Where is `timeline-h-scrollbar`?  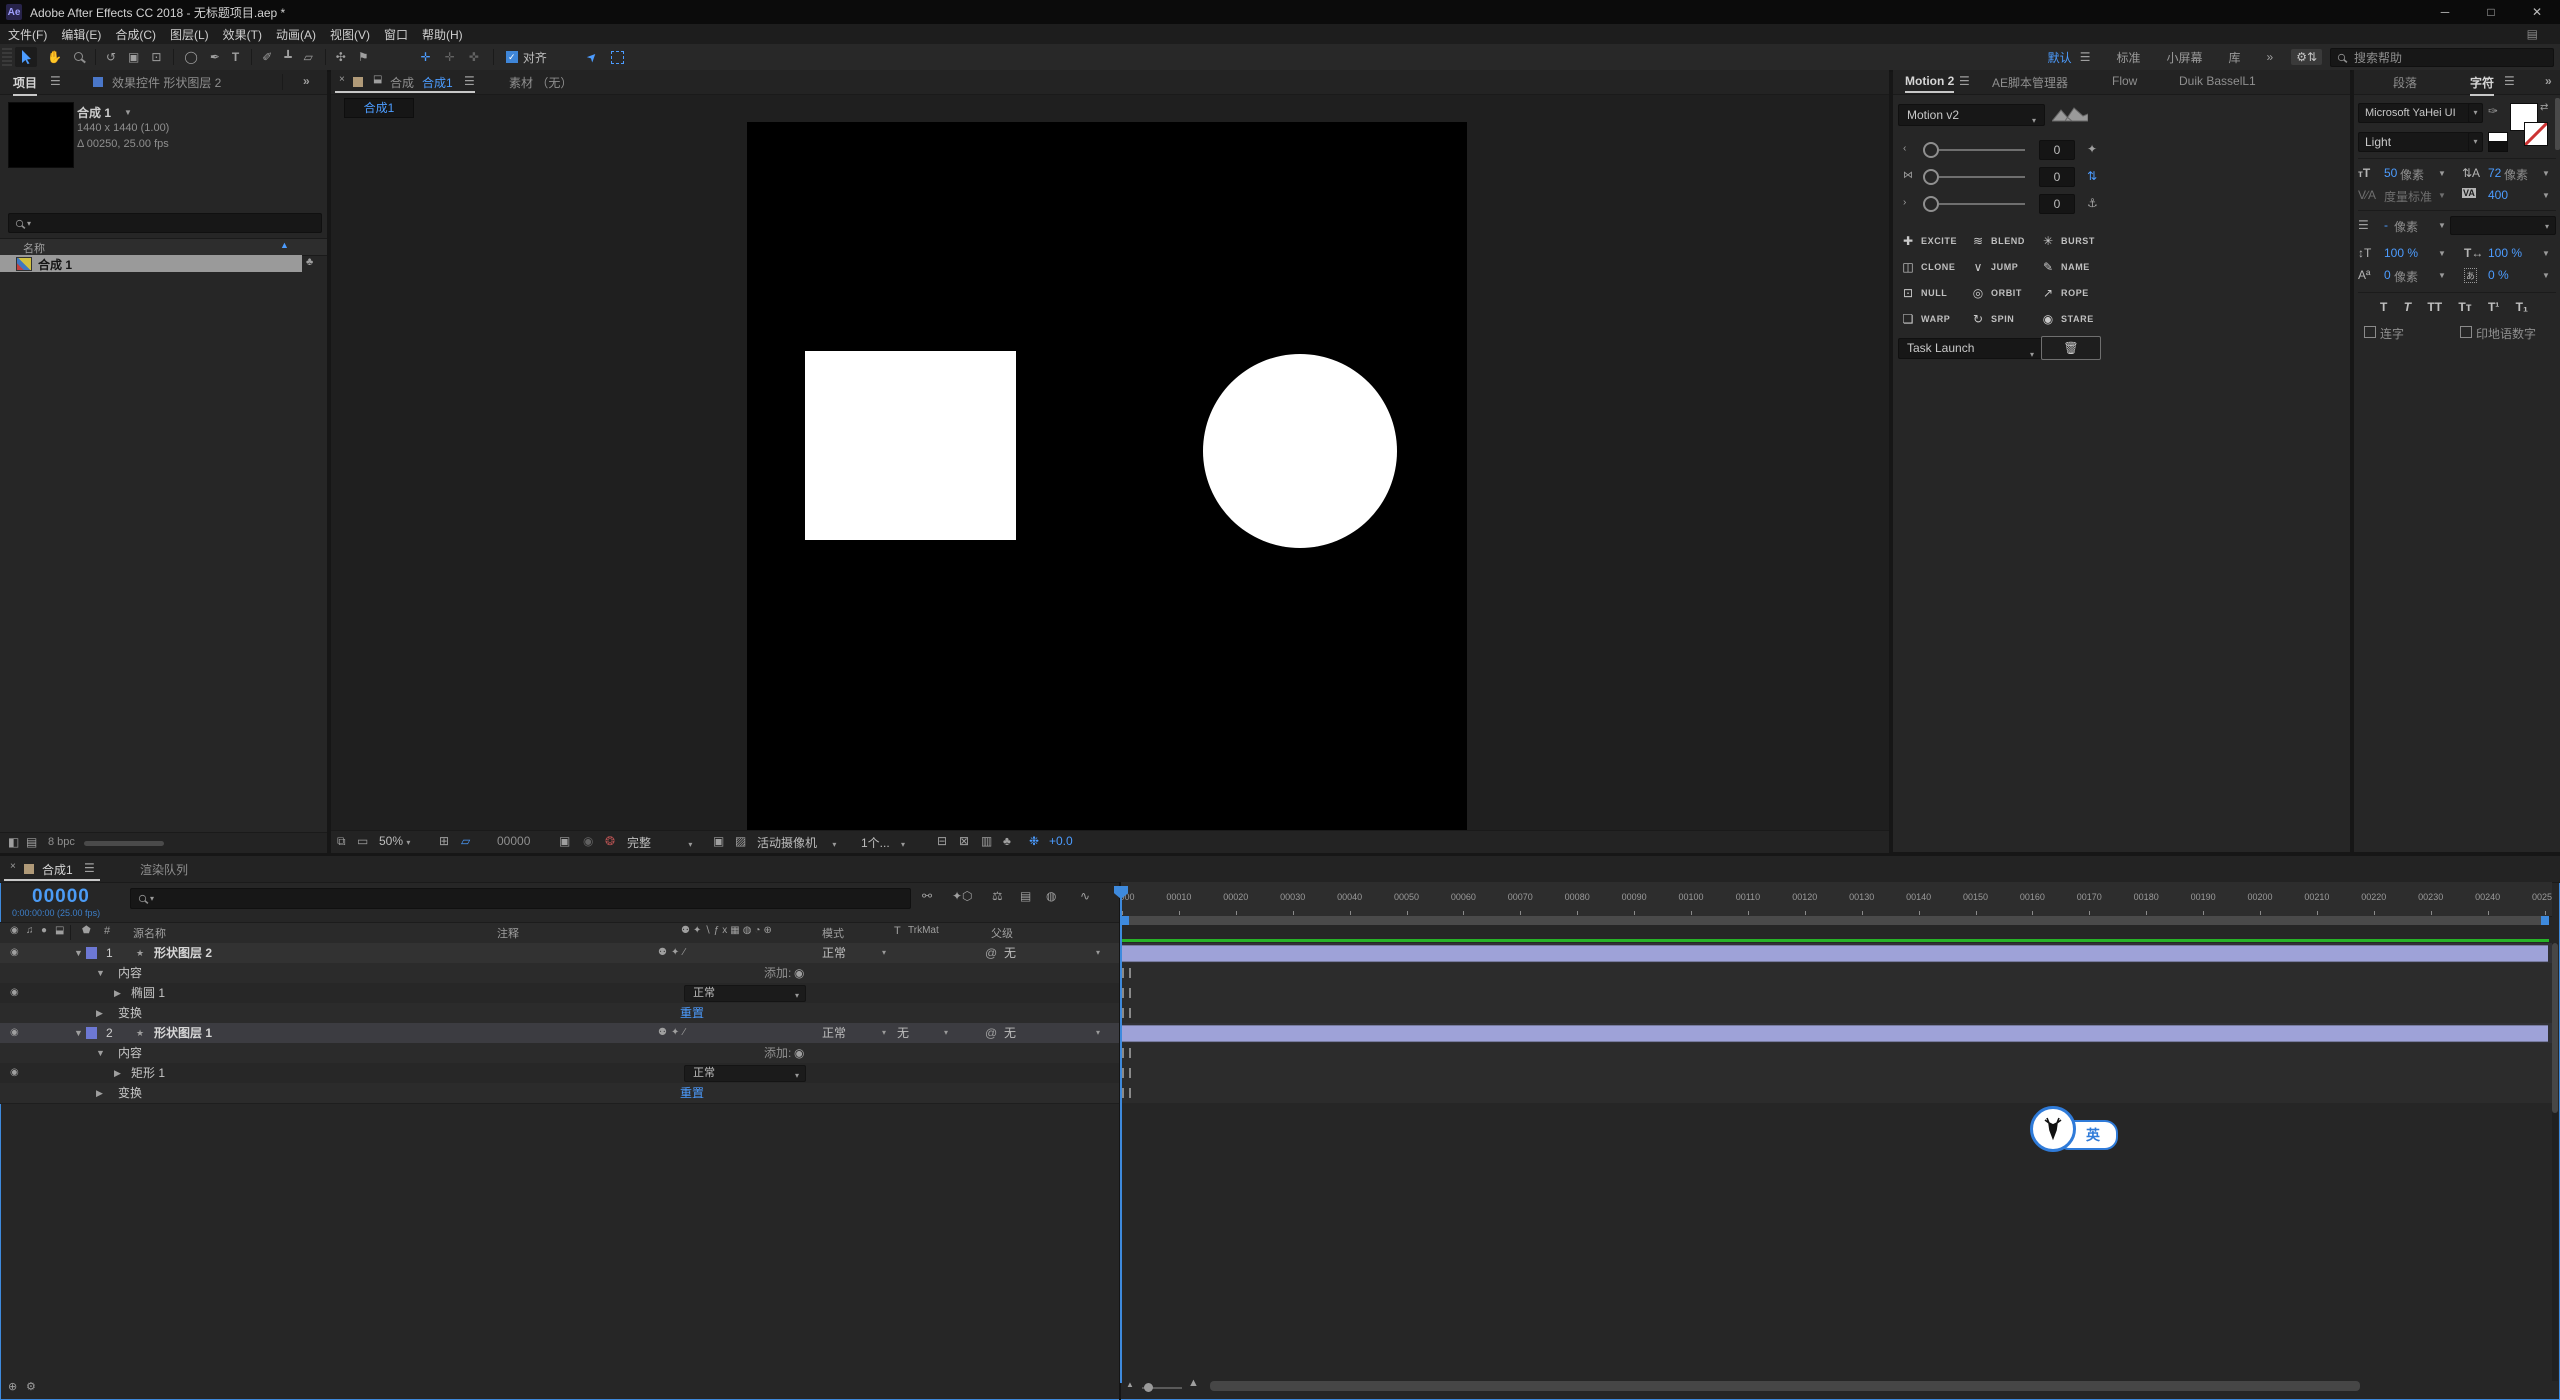 timeline-h-scrollbar is located at coordinates (1785, 1386).